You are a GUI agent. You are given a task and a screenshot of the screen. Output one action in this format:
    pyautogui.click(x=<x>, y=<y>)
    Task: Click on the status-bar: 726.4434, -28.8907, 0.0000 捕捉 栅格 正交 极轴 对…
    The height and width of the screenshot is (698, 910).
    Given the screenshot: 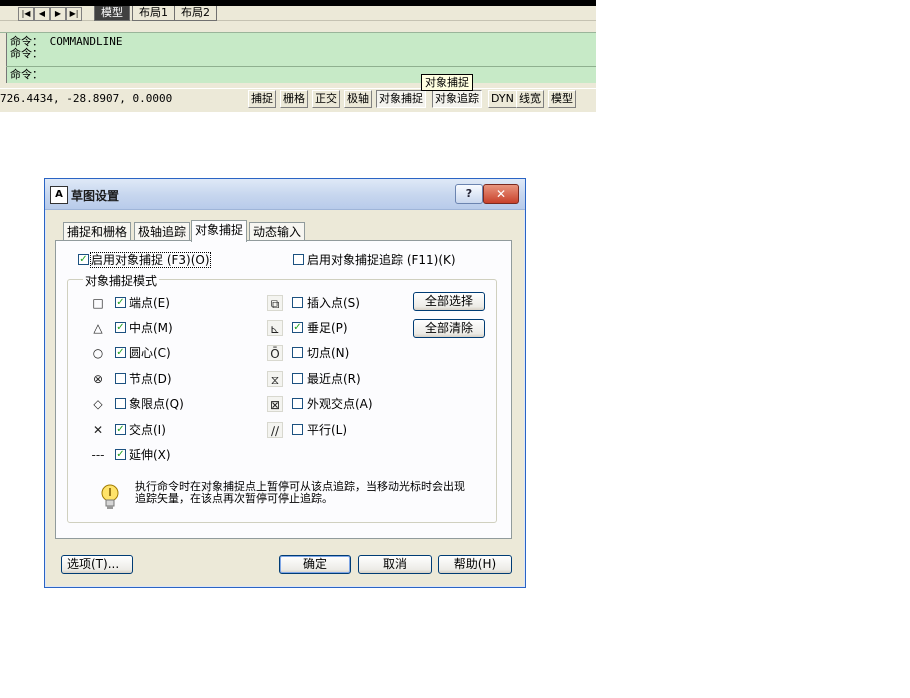 What is the action you would take?
    pyautogui.click(x=298, y=98)
    